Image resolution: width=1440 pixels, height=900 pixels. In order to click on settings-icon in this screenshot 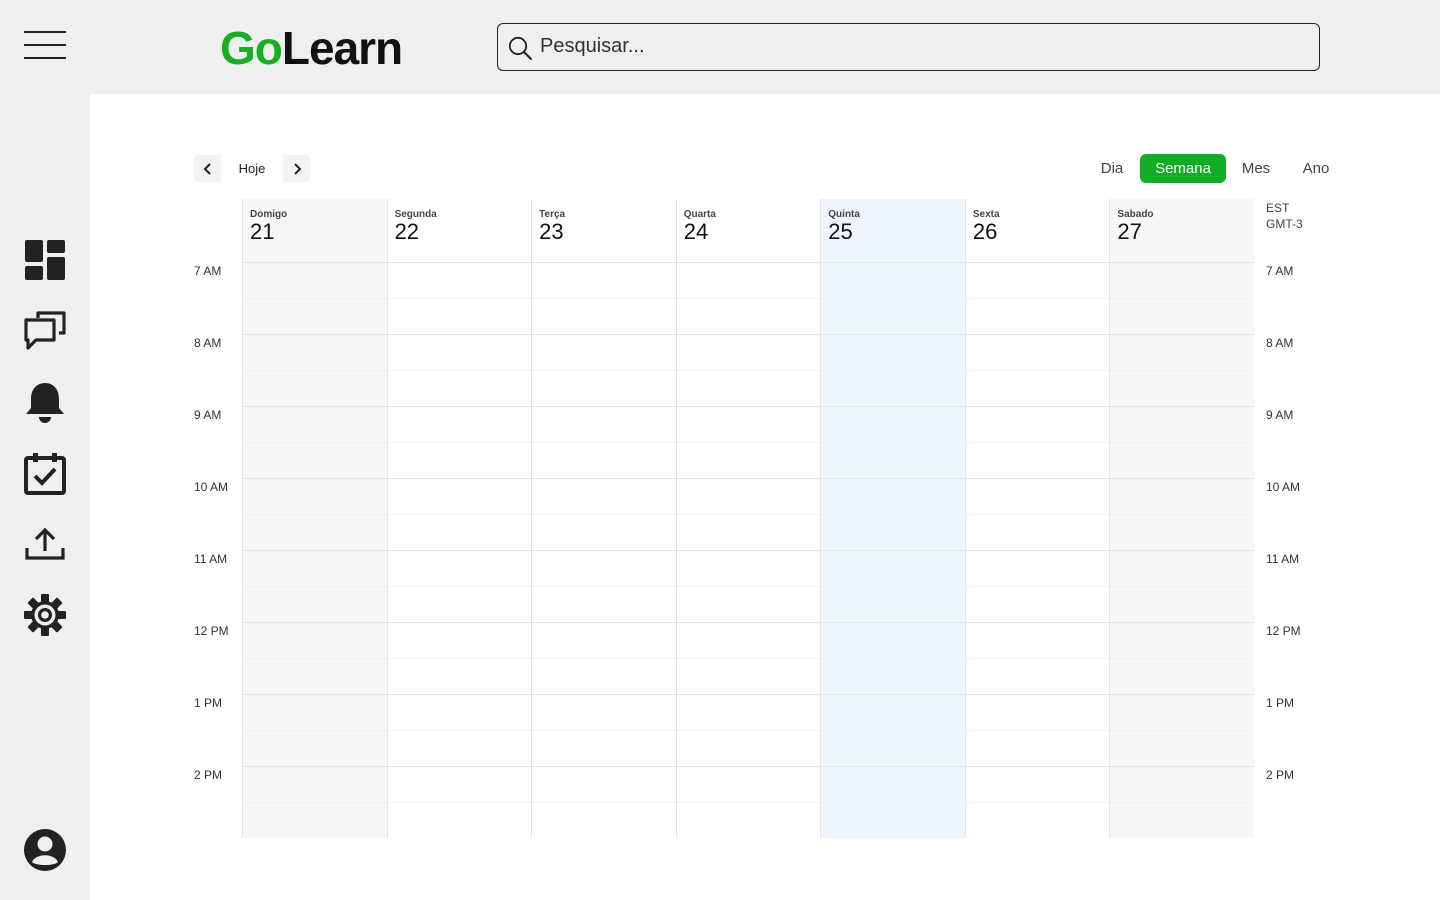, I will do `click(45, 615)`.